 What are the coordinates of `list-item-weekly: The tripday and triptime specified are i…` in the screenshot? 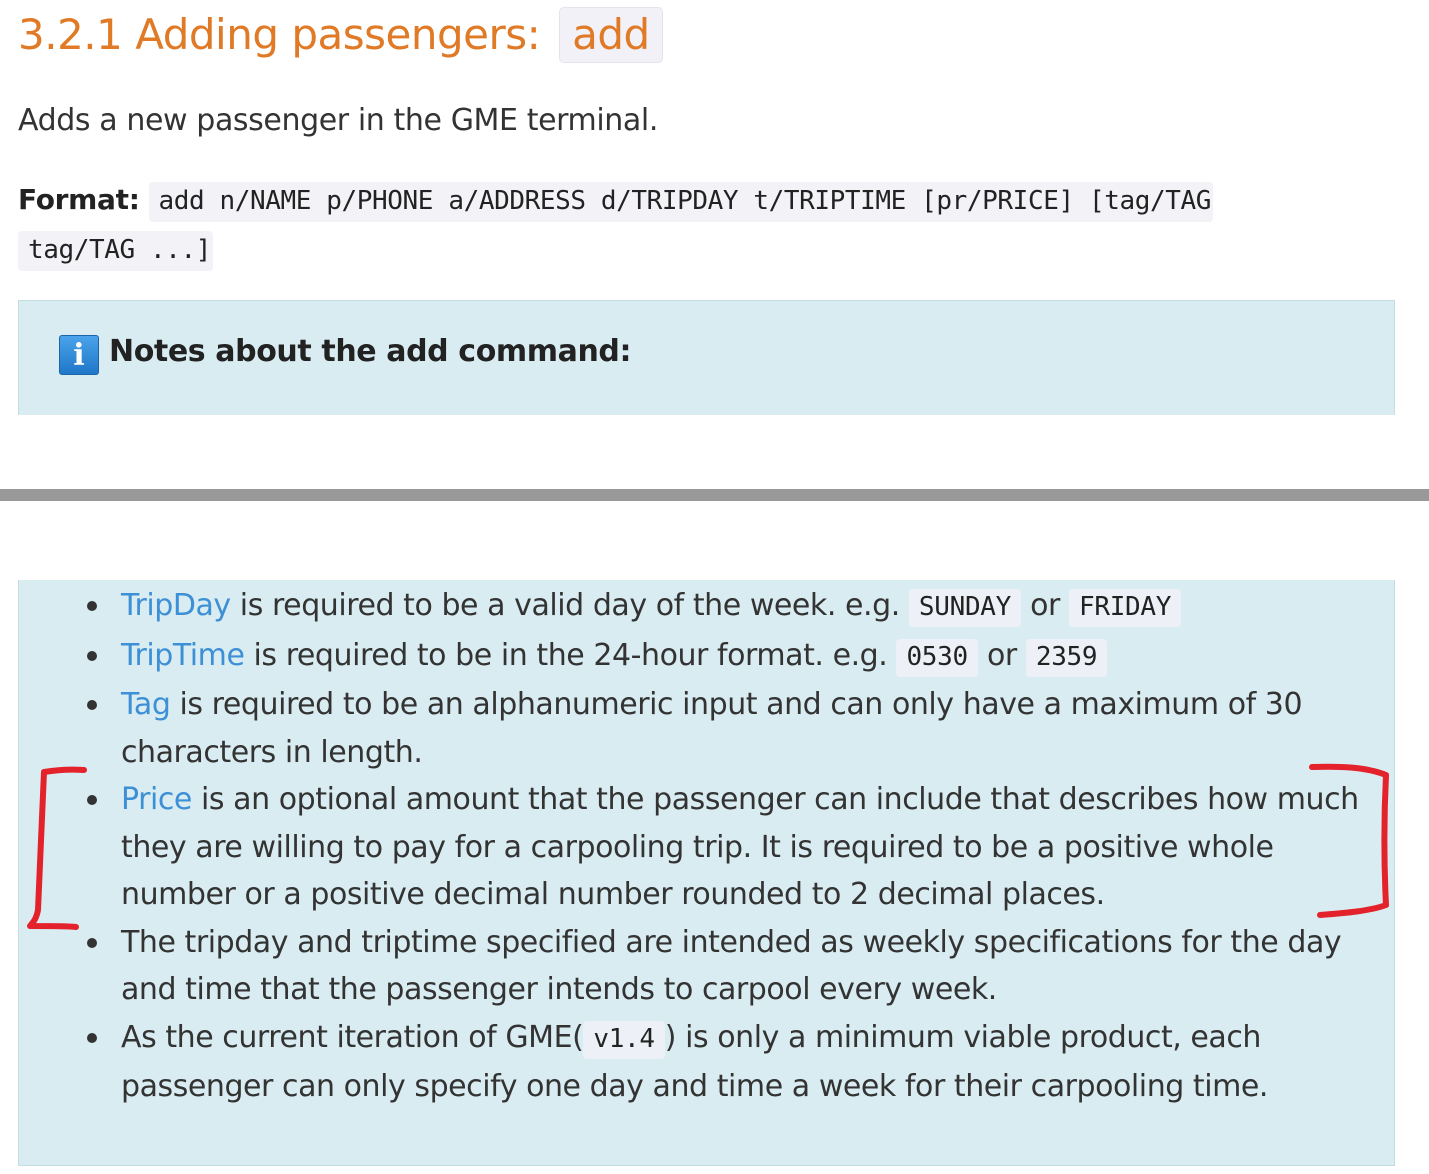 It's located at (728, 966).